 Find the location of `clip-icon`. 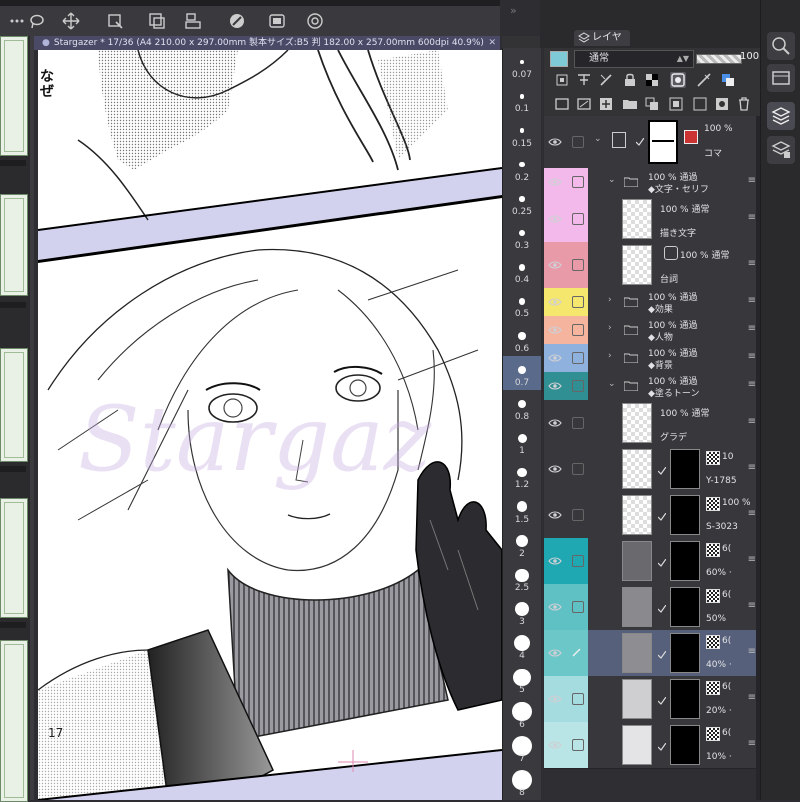

clip-icon is located at coordinates (562, 80).